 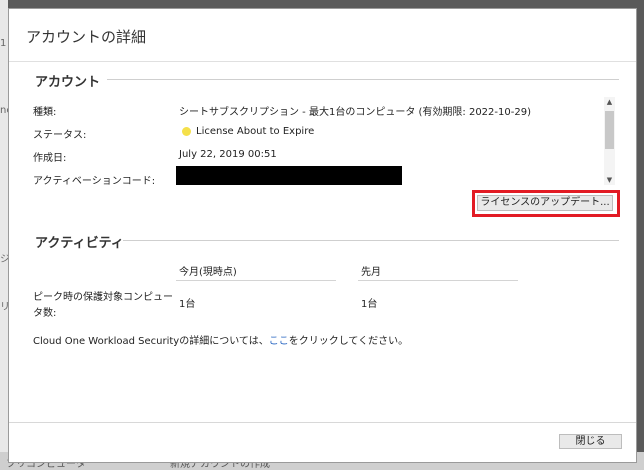 What do you see at coordinates (3, 43) in the screenshot?
I see `background-text: 1` at bounding box center [3, 43].